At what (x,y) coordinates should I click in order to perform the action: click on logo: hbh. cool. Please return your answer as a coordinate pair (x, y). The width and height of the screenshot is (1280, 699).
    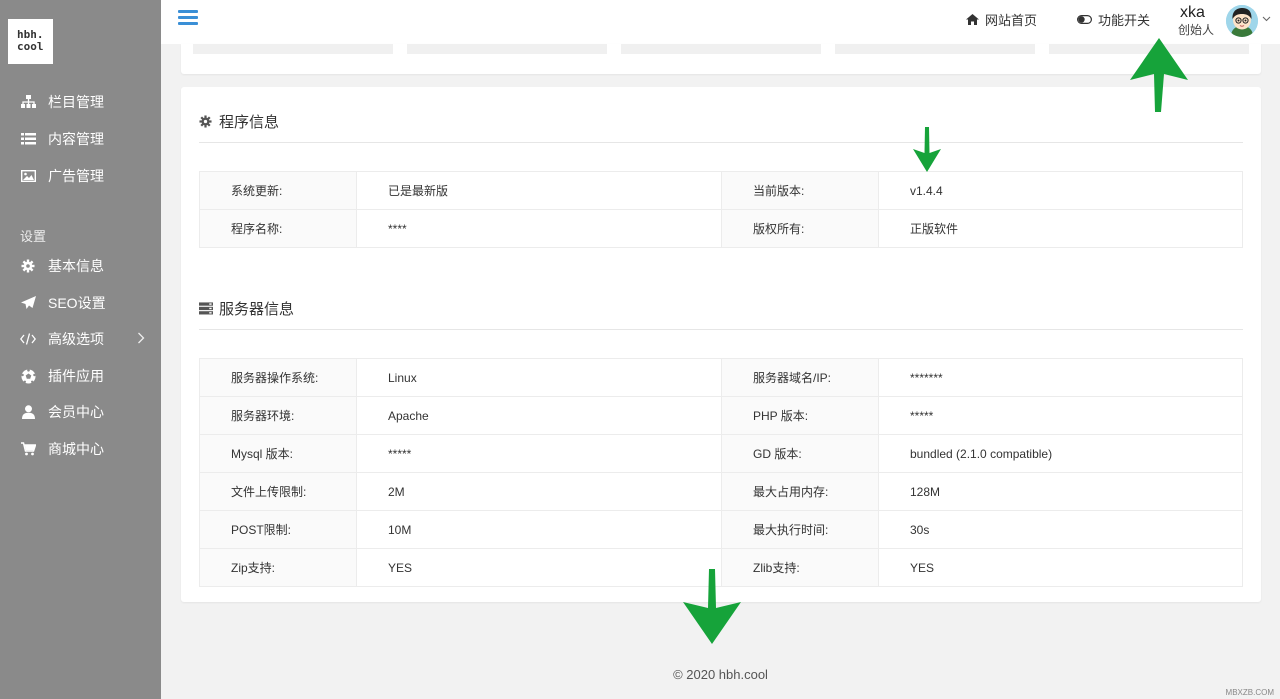
    Looking at the image, I should click on (30, 41).